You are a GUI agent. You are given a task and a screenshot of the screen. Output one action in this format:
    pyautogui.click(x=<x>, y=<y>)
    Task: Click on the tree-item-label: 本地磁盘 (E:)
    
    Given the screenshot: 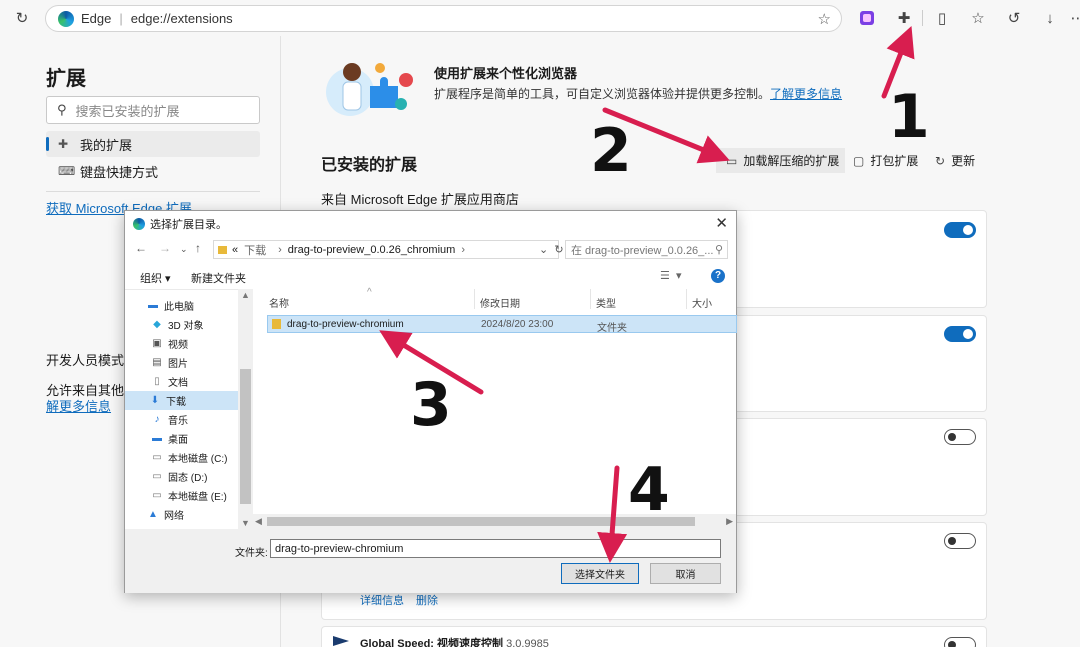 What is the action you would take?
    pyautogui.click(x=197, y=497)
    